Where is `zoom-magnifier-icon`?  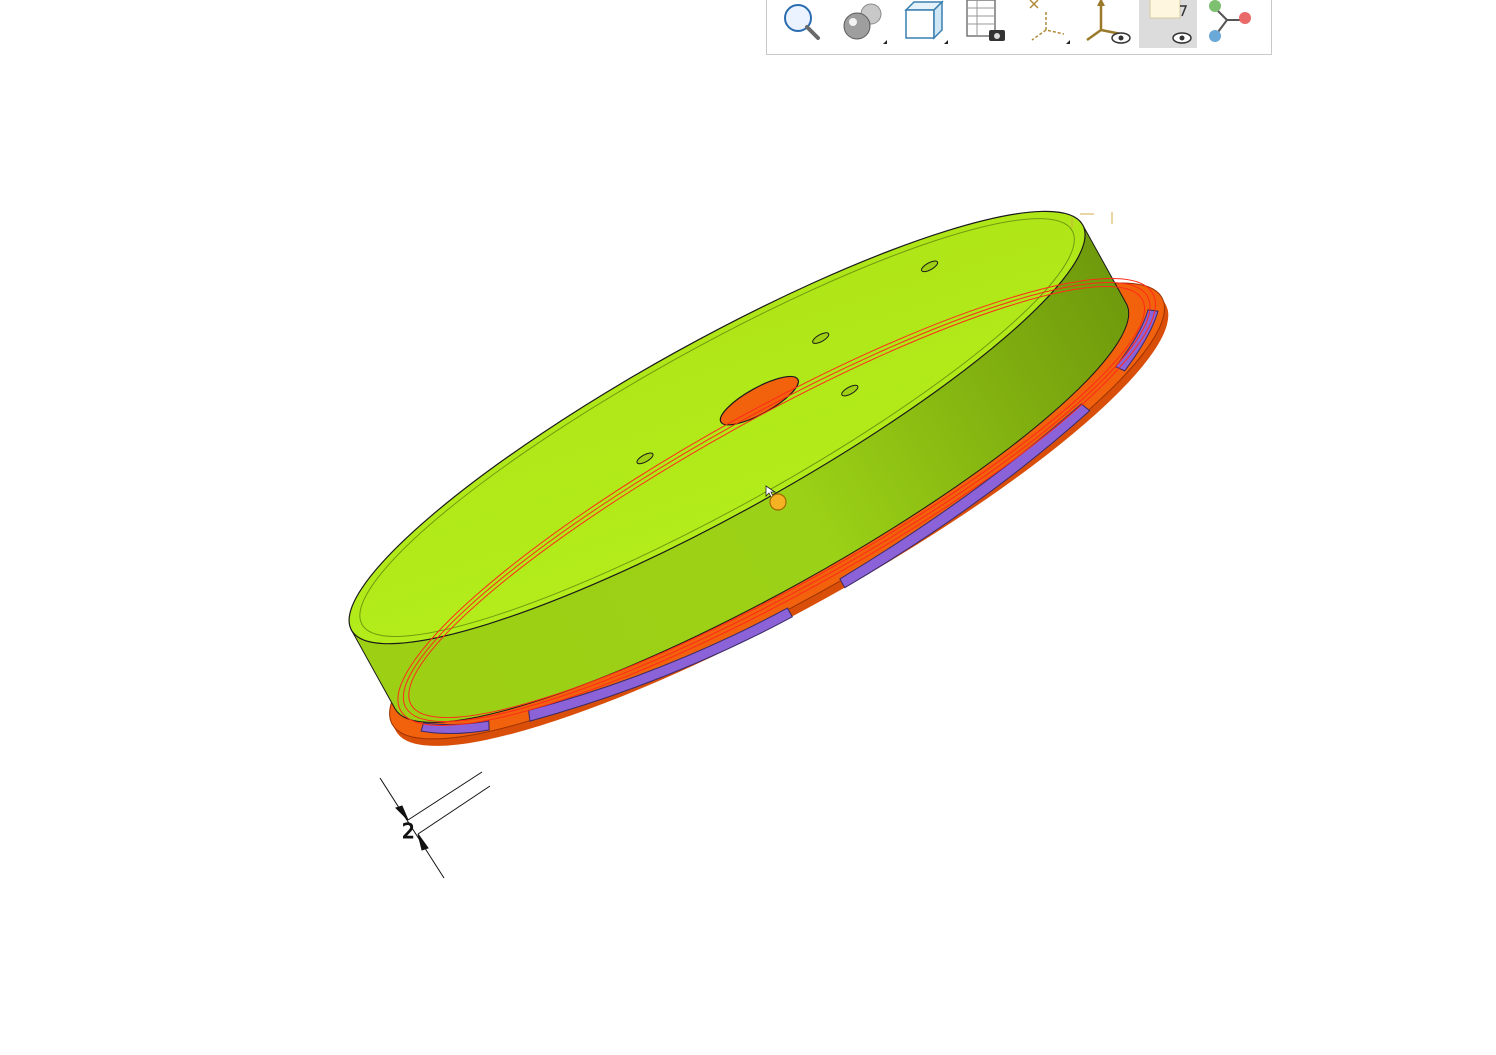
zoom-magnifier-icon is located at coordinates (802, 22).